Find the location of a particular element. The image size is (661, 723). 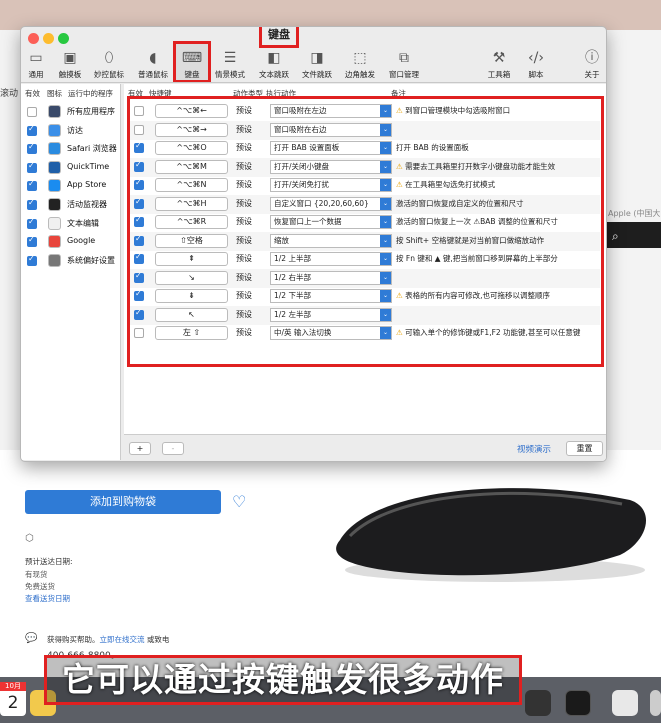

remove-row-button: - is located at coordinates (173, 448).